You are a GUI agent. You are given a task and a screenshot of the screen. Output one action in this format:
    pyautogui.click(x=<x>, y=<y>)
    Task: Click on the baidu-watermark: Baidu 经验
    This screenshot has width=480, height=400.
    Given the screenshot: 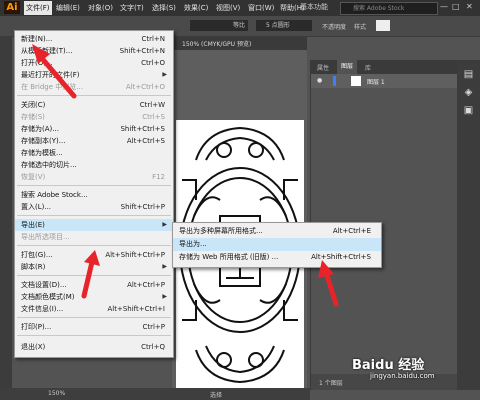 What is the action you would take?
    pyautogui.click(x=388, y=365)
    